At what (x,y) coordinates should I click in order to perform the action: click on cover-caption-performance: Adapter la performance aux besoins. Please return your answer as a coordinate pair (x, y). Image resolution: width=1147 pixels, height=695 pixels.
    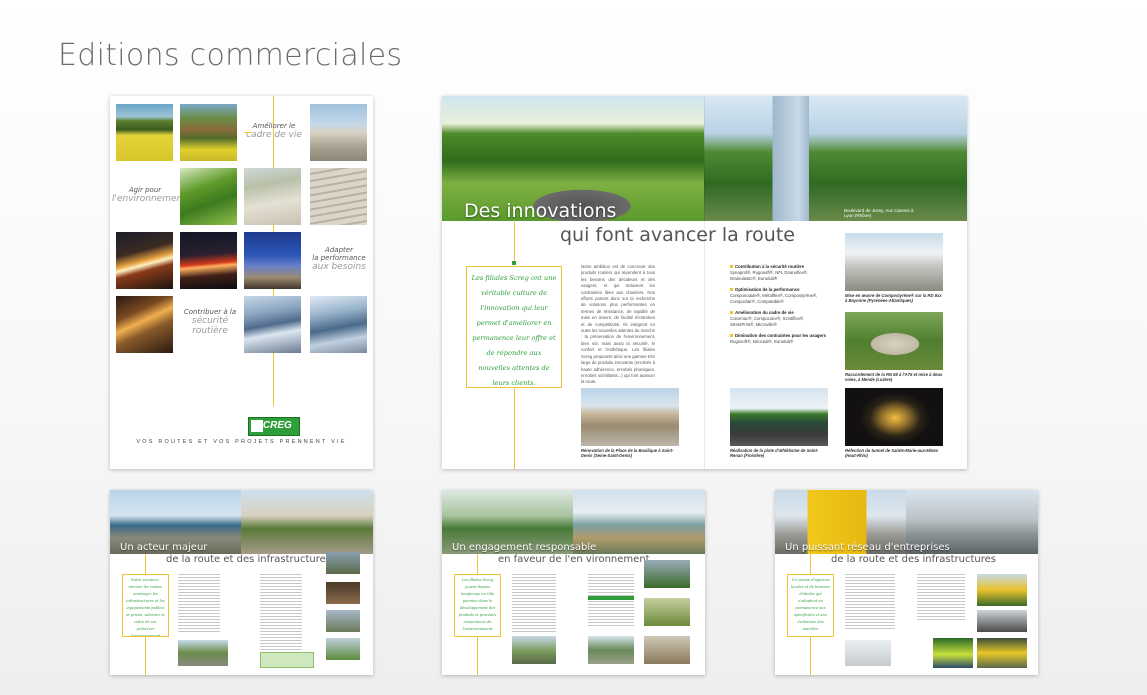
    Looking at the image, I should click on (339, 259).